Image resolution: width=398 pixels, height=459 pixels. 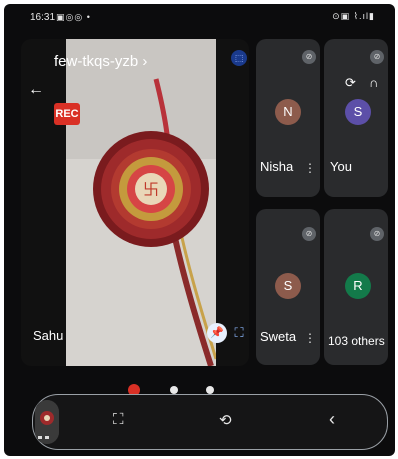 What do you see at coordinates (210, 422) in the screenshot?
I see `bottom-nav-bar: ⛶ ⟲ ‹` at bounding box center [210, 422].